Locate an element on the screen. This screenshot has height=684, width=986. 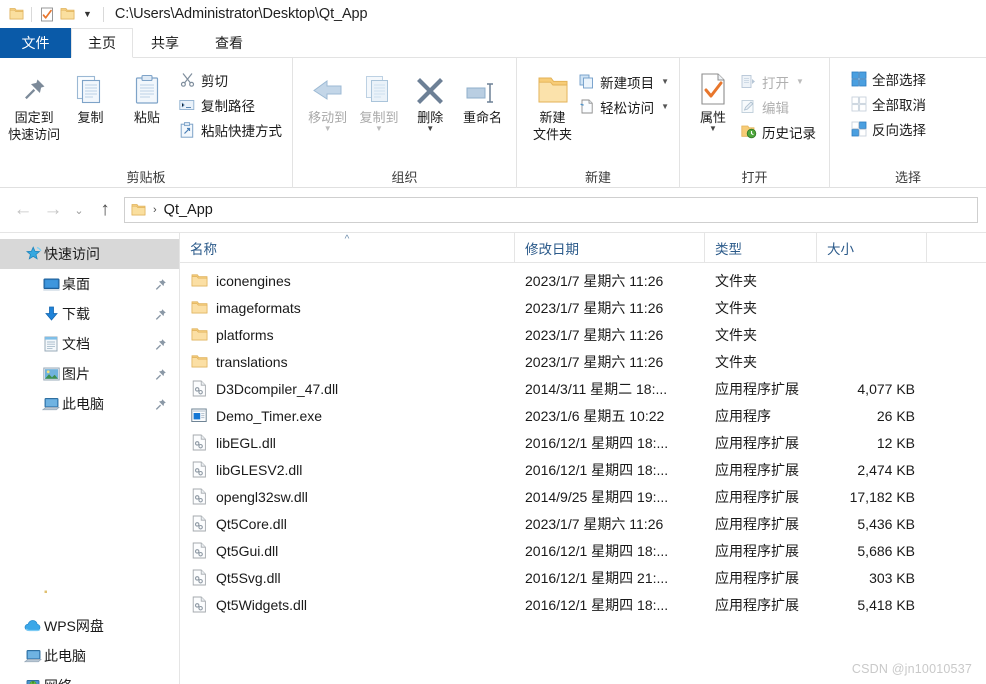
open-button: 打开 ▼ is located at coordinates (778, 81).